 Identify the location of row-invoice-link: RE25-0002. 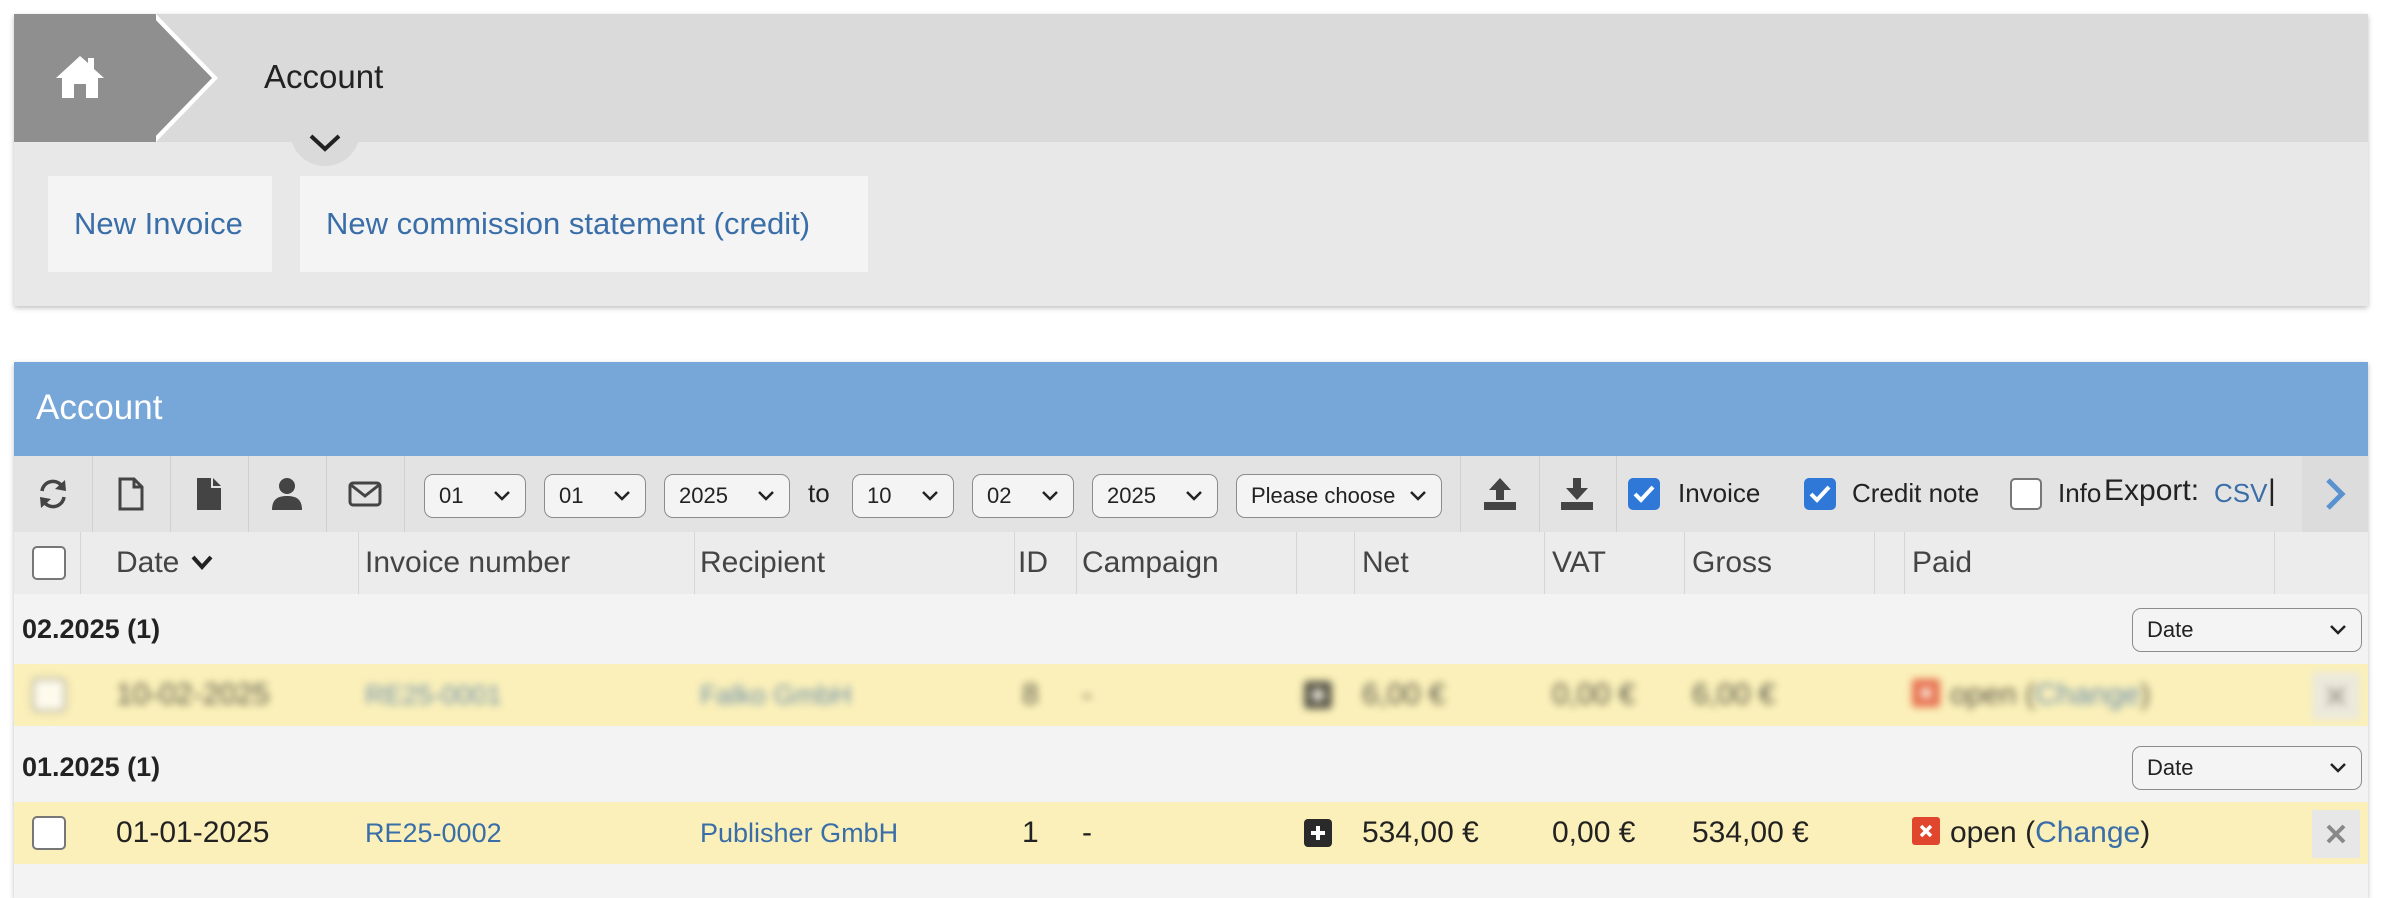
(433, 833).